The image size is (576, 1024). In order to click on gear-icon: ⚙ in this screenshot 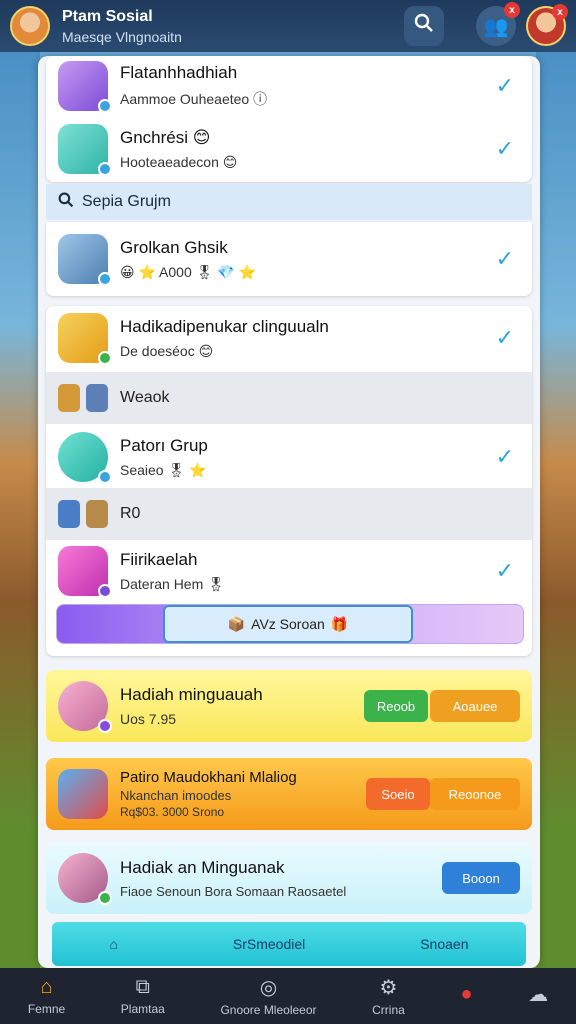, I will do `click(388, 988)`.